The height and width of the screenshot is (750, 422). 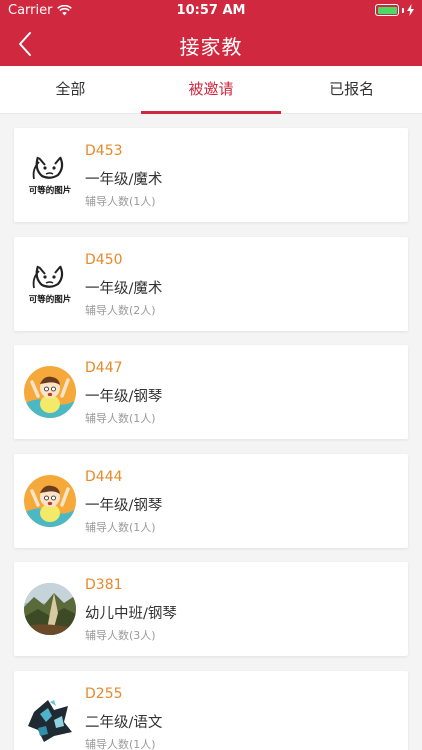 I want to click on student-count: 辅导人数(3人), so click(x=120, y=635).